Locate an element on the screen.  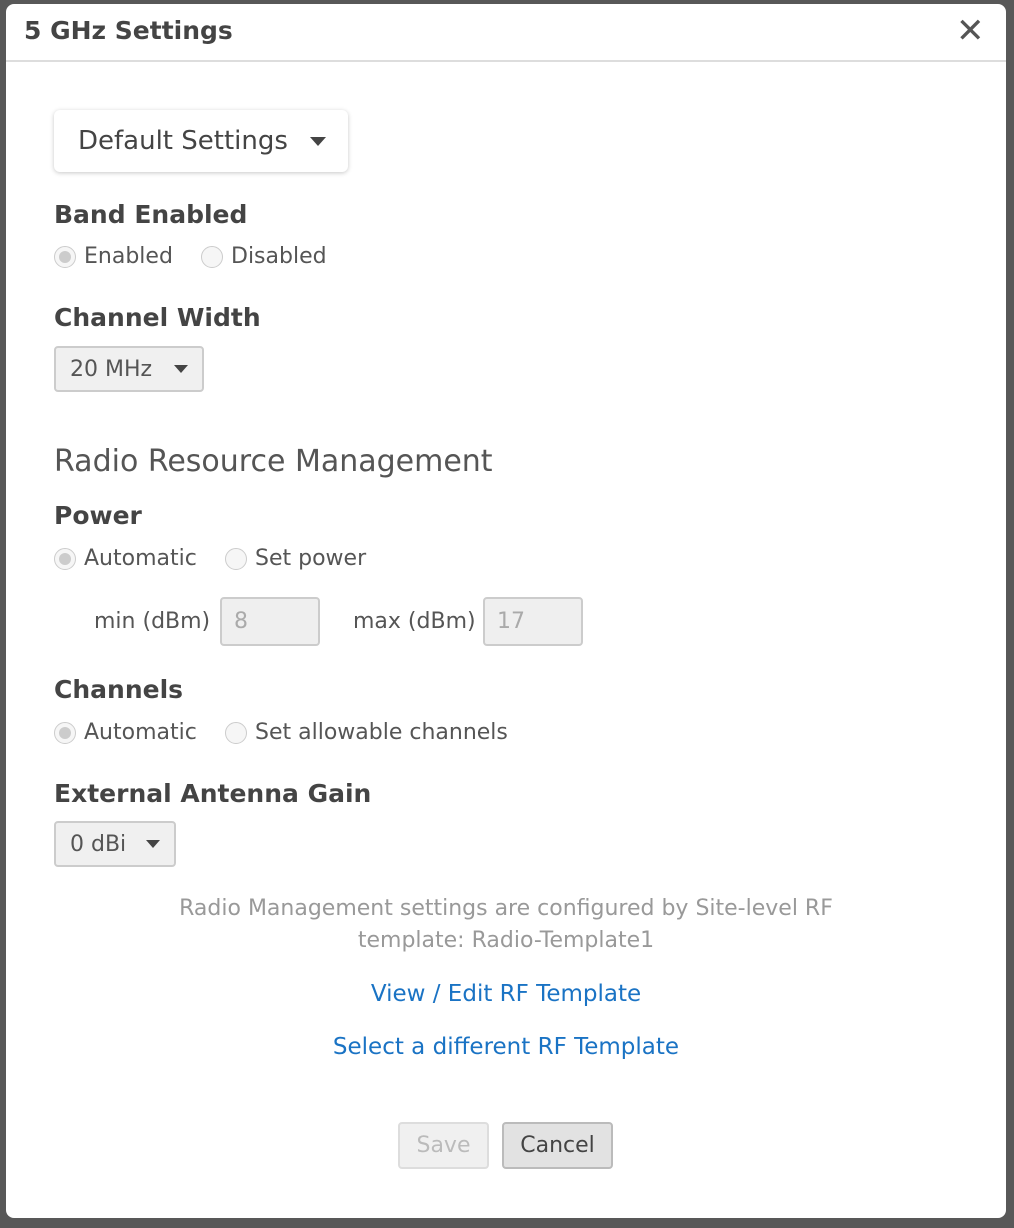
rrm-heading: Radio Resource Management is located at coordinates (273, 461).